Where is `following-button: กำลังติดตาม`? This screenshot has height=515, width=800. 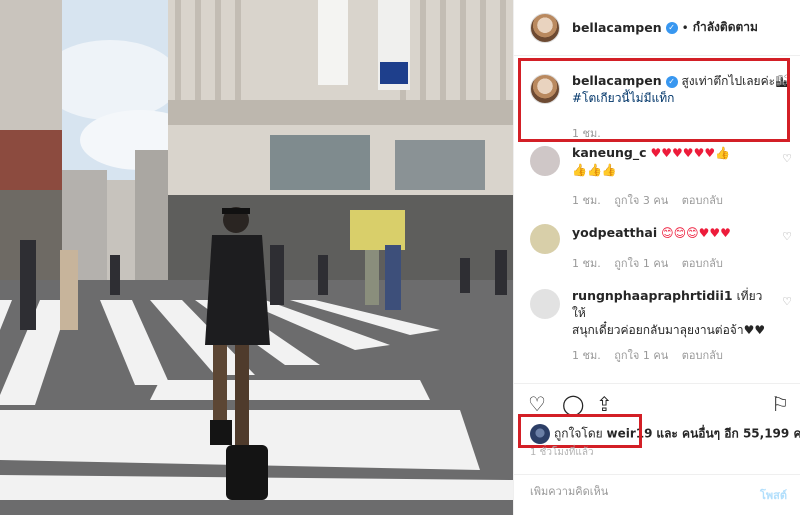
following-button: กำลังติดตาม is located at coordinates (725, 27).